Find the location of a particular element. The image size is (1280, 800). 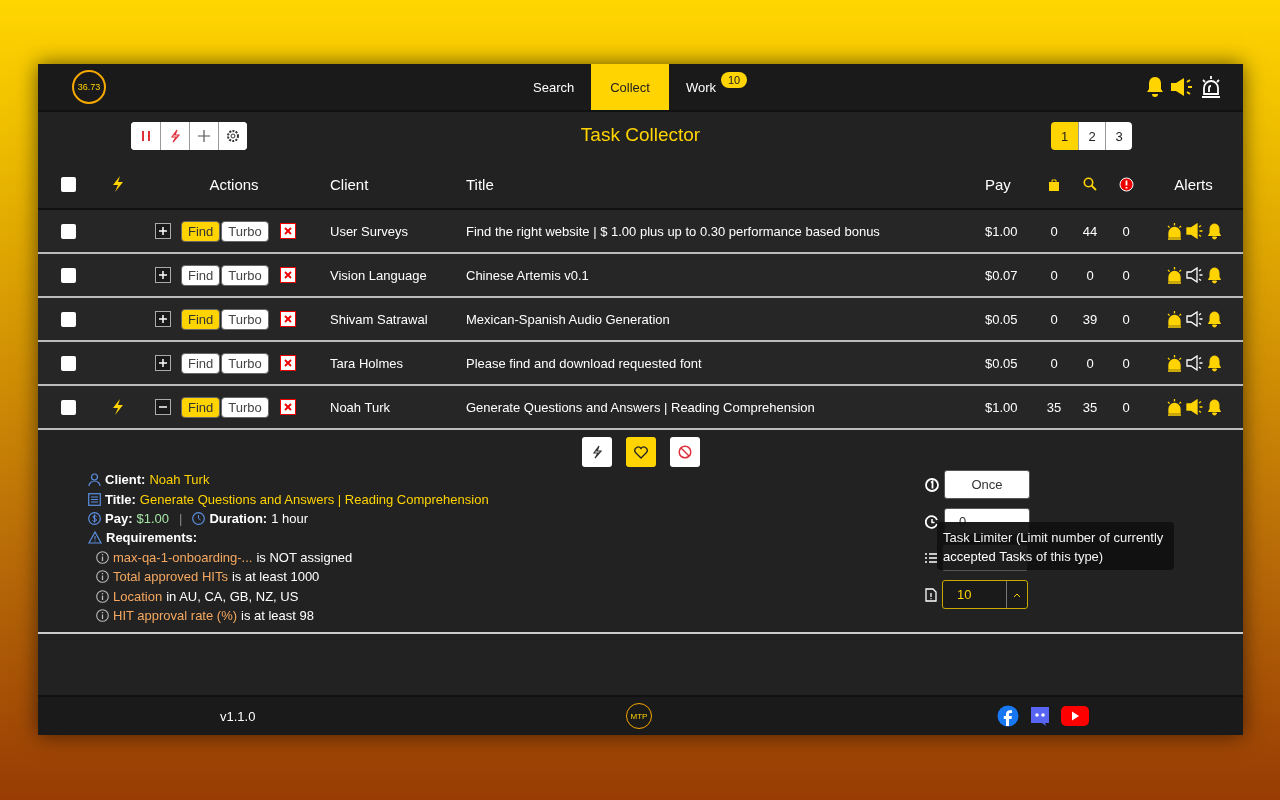

settings-button is located at coordinates (232, 136).